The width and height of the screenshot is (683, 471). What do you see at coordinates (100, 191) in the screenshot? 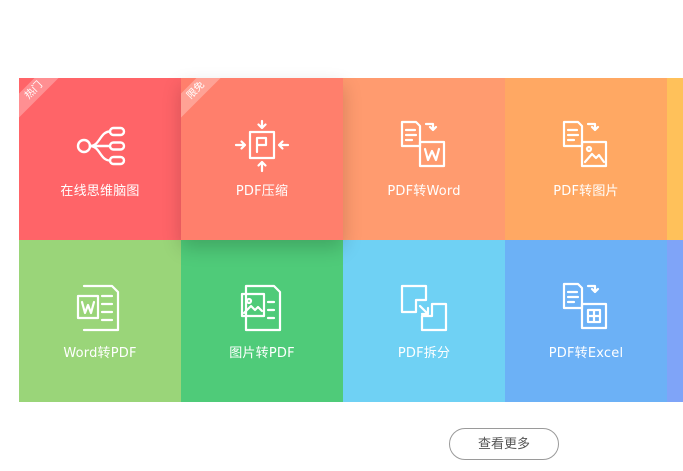
I see `tile-label: 在线思维脑图` at bounding box center [100, 191].